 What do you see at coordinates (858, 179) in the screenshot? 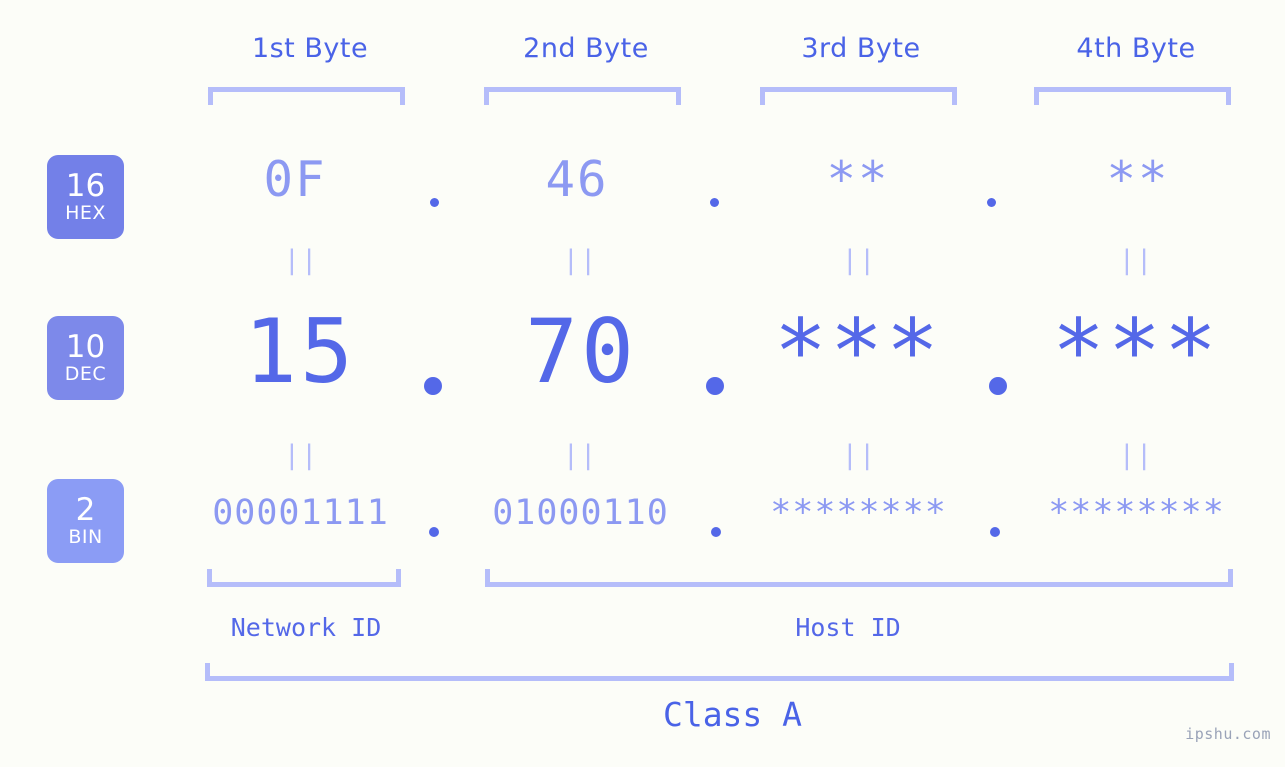
I see `hex-value-byte-3: **` at bounding box center [858, 179].